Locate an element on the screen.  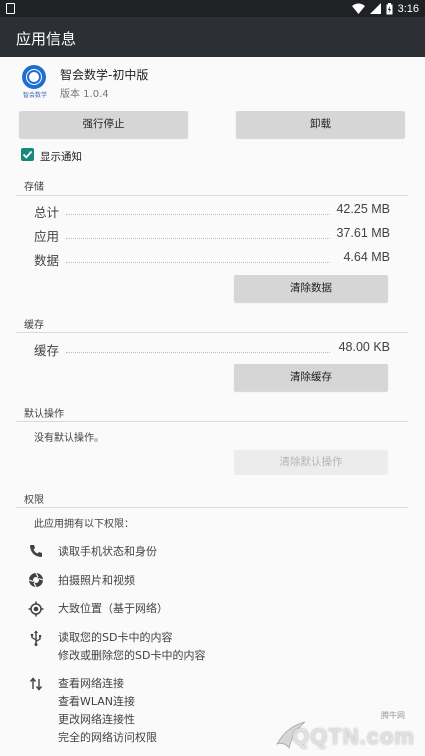
page-title: 应用信息 is located at coordinates (46, 39).